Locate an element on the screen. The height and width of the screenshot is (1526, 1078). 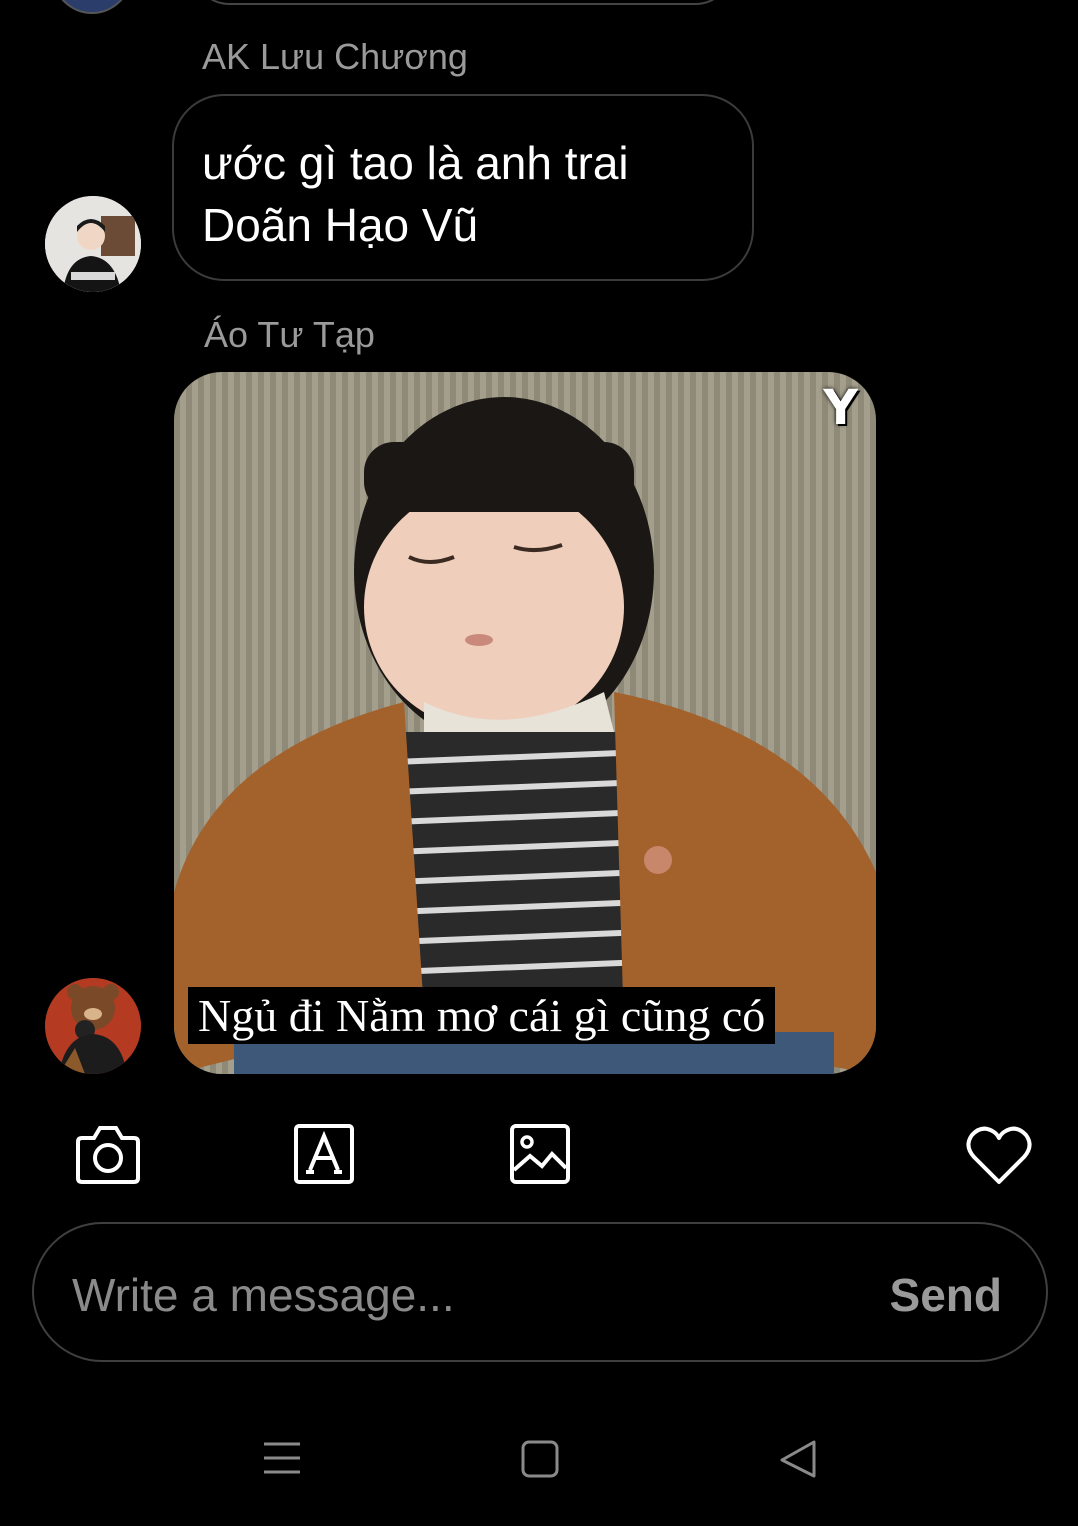
home-icon is located at coordinates (540, 1460).